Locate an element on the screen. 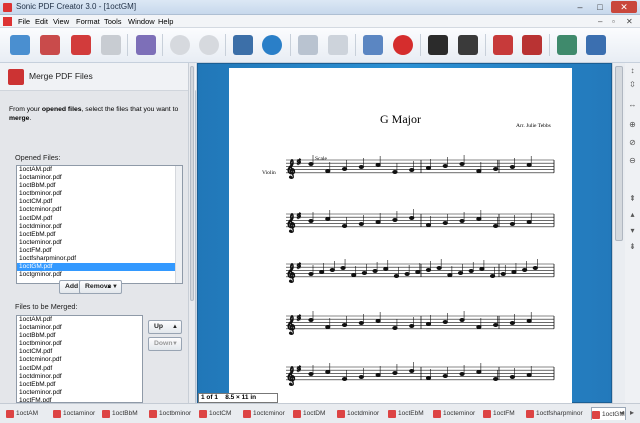 The height and width of the screenshot is (423, 640). tab-scroll-left-icon: ◂ is located at coordinates (622, 413).